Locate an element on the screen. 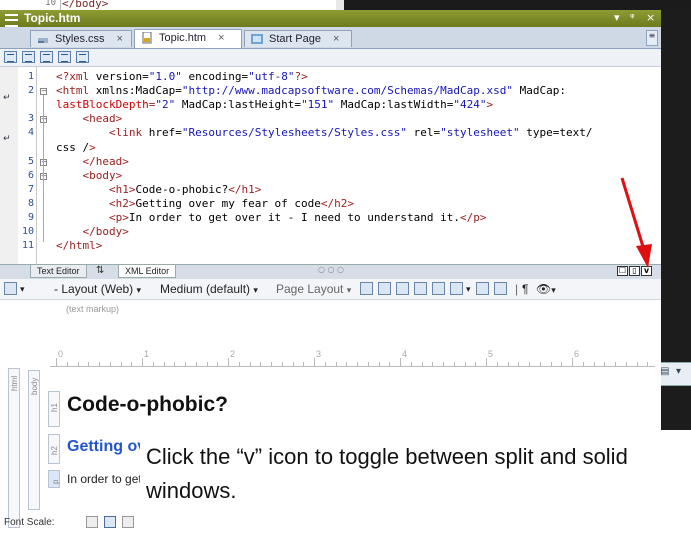 This screenshot has height=540, width=691. toggle-split-v-button: v is located at coordinates (646, 271).